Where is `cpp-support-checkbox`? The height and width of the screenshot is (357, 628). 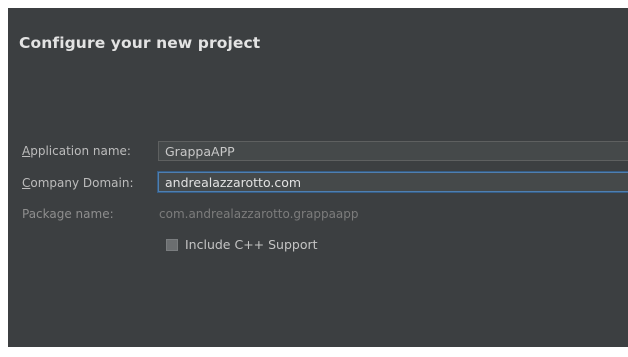
cpp-support-checkbox is located at coordinates (172, 244).